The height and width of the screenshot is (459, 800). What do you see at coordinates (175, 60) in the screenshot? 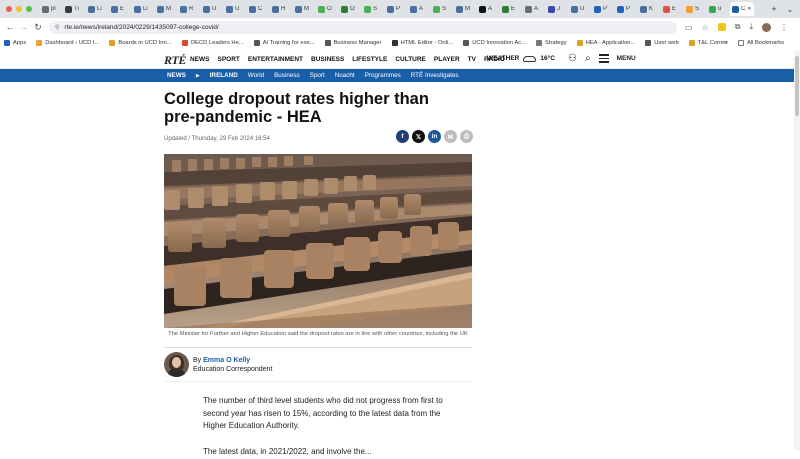
I see `rte-logo: RTÉ` at bounding box center [175, 60].